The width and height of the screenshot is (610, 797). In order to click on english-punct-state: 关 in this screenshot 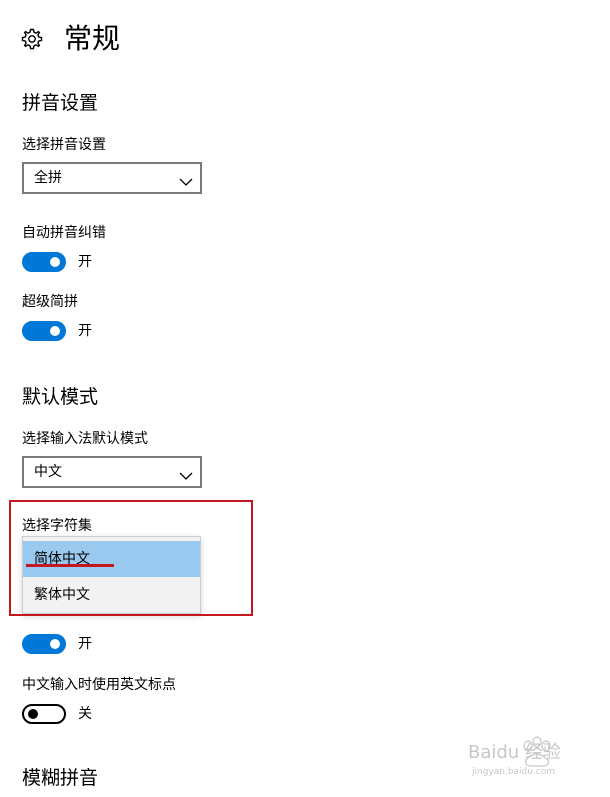, I will do `click(85, 714)`.